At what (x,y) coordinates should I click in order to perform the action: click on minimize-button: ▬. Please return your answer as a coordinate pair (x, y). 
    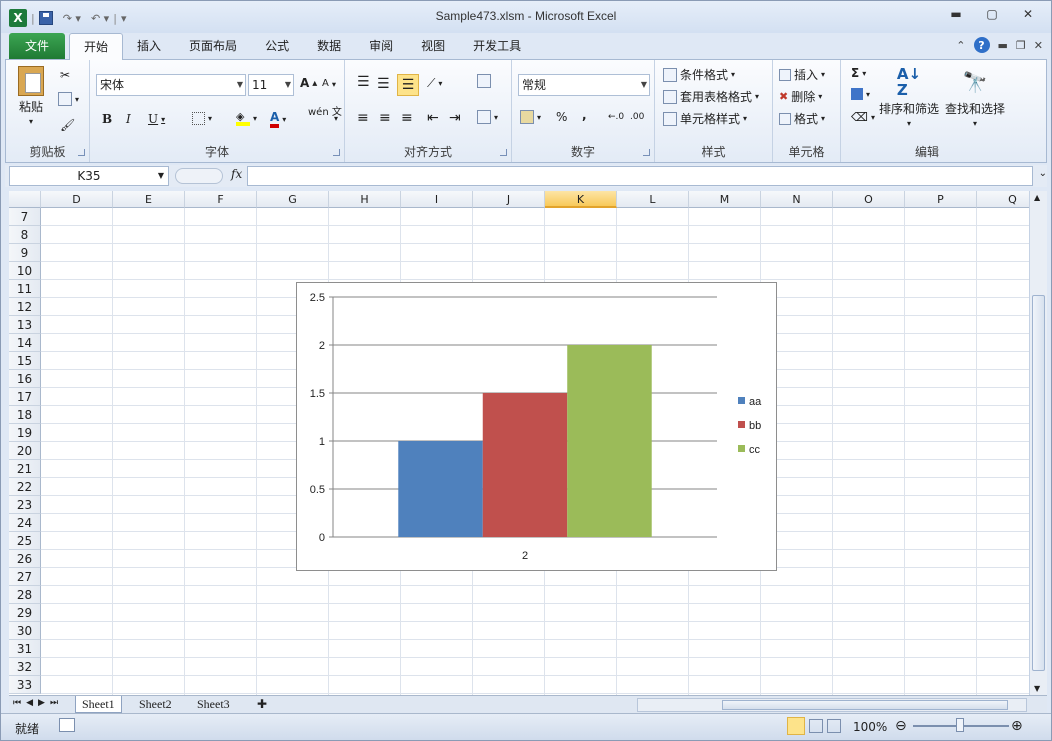
    Looking at the image, I should click on (956, 16).